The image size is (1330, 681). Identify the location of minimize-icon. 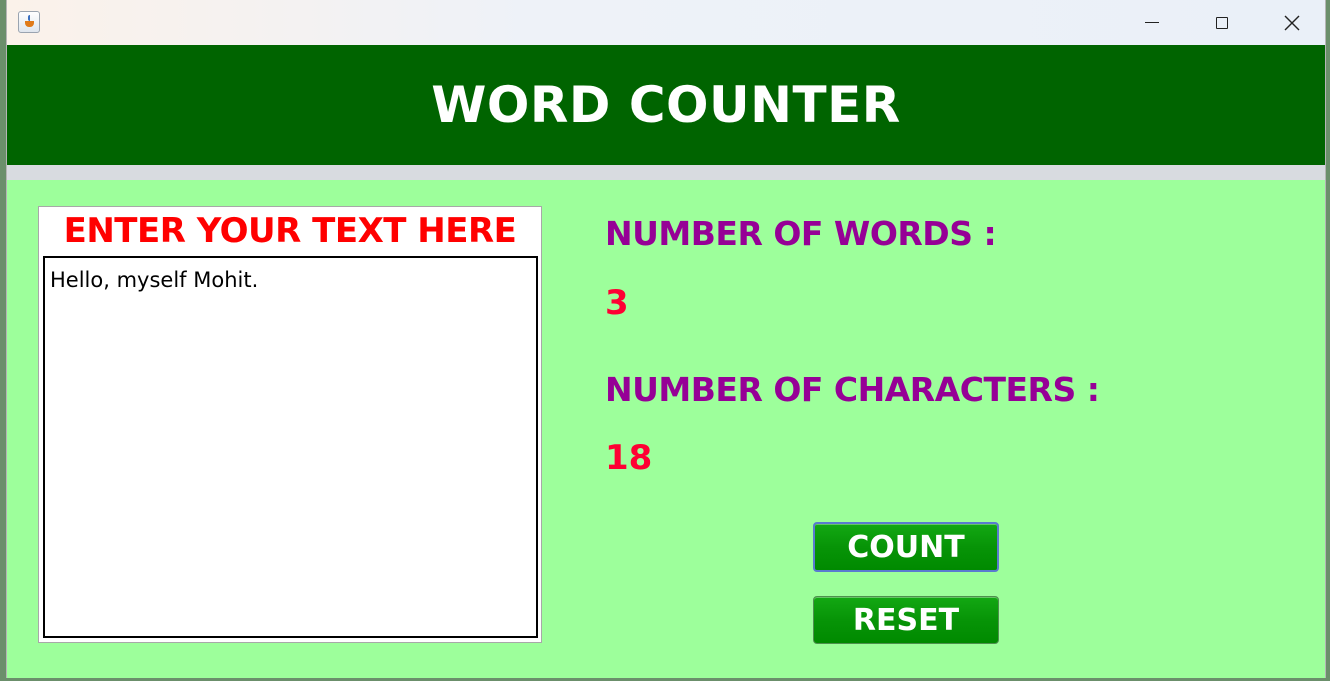
(1152, 22).